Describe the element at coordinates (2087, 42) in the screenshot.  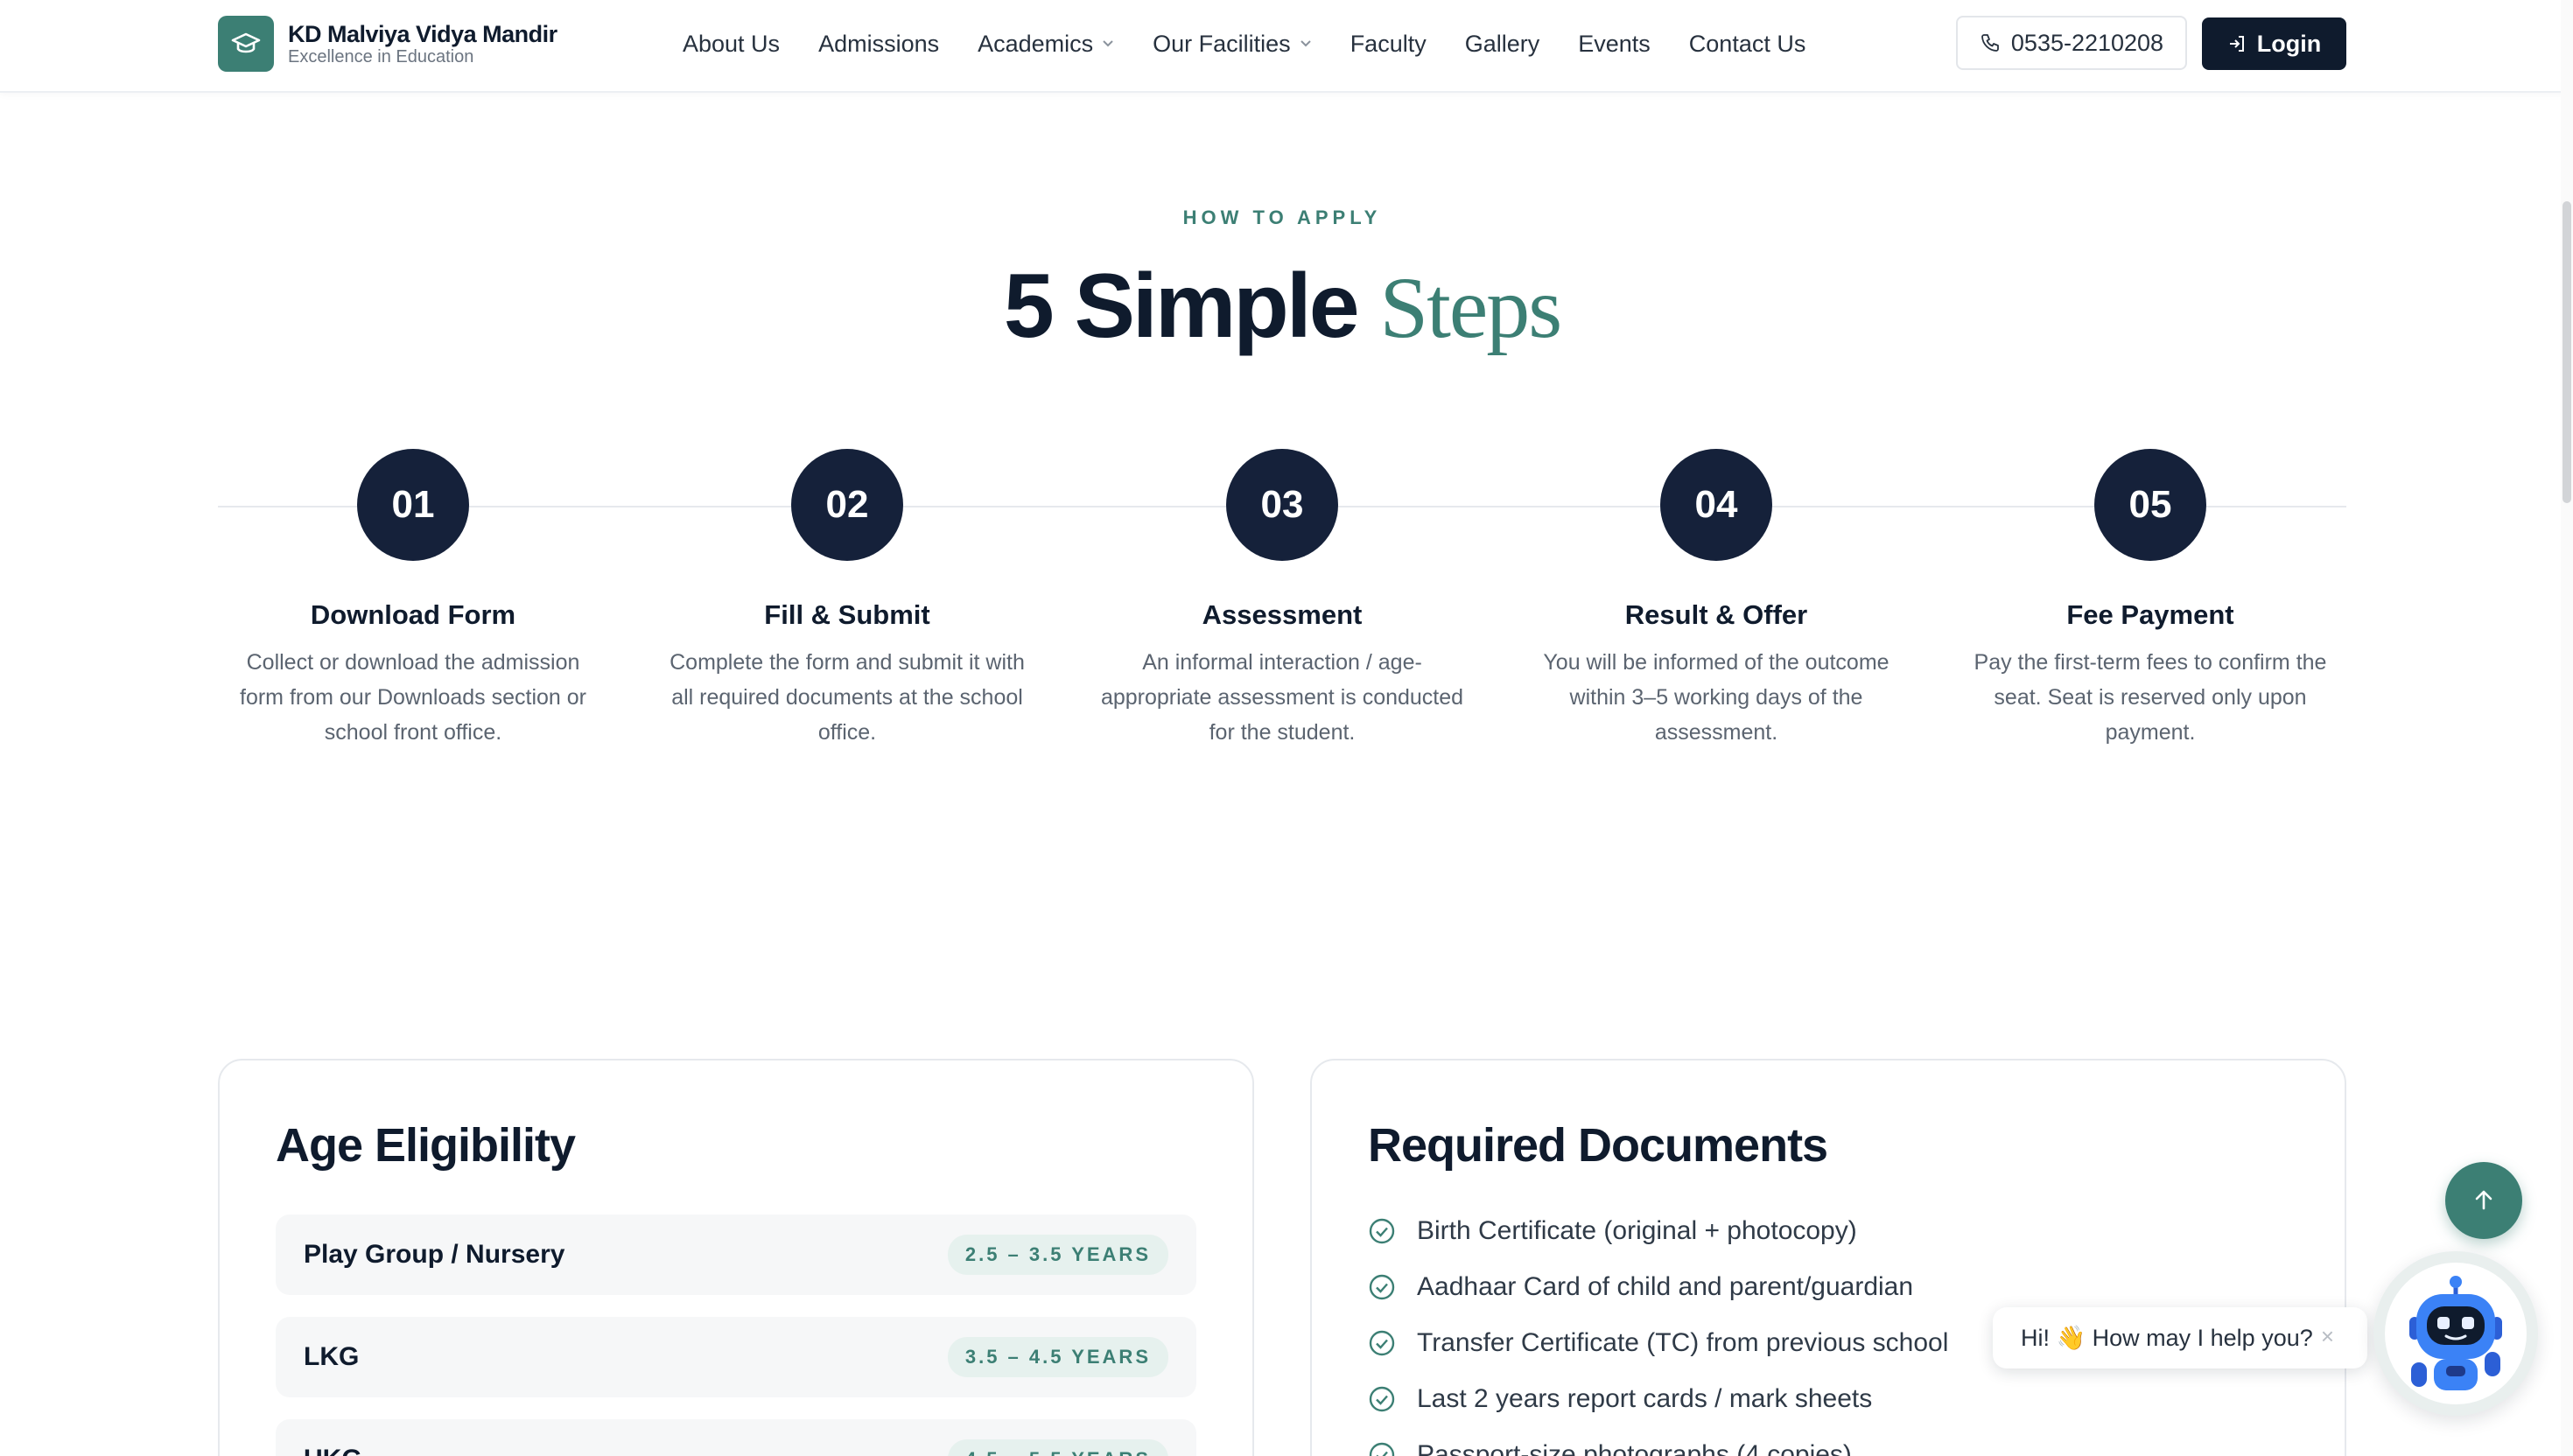
I see `phone-number: 0535-2210208` at that location.